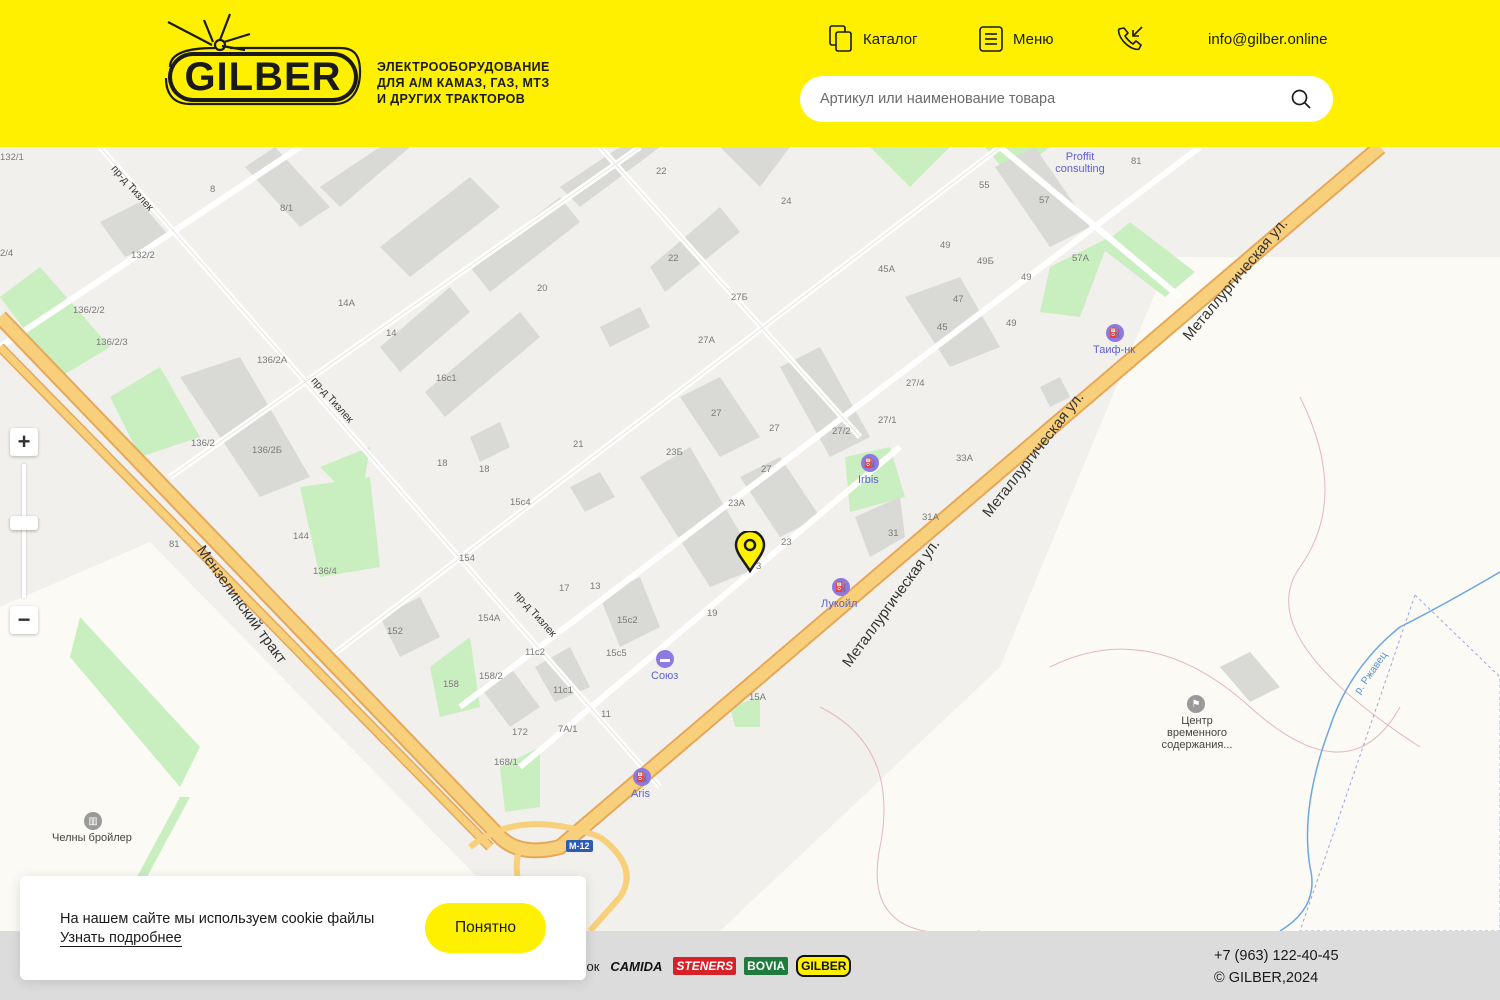 Image resolution: width=1500 pixels, height=1000 pixels. I want to click on tagline-line-2: ДЛЯ А/М КАМАЗ, ГАЗ, МТЗ, so click(463, 83).